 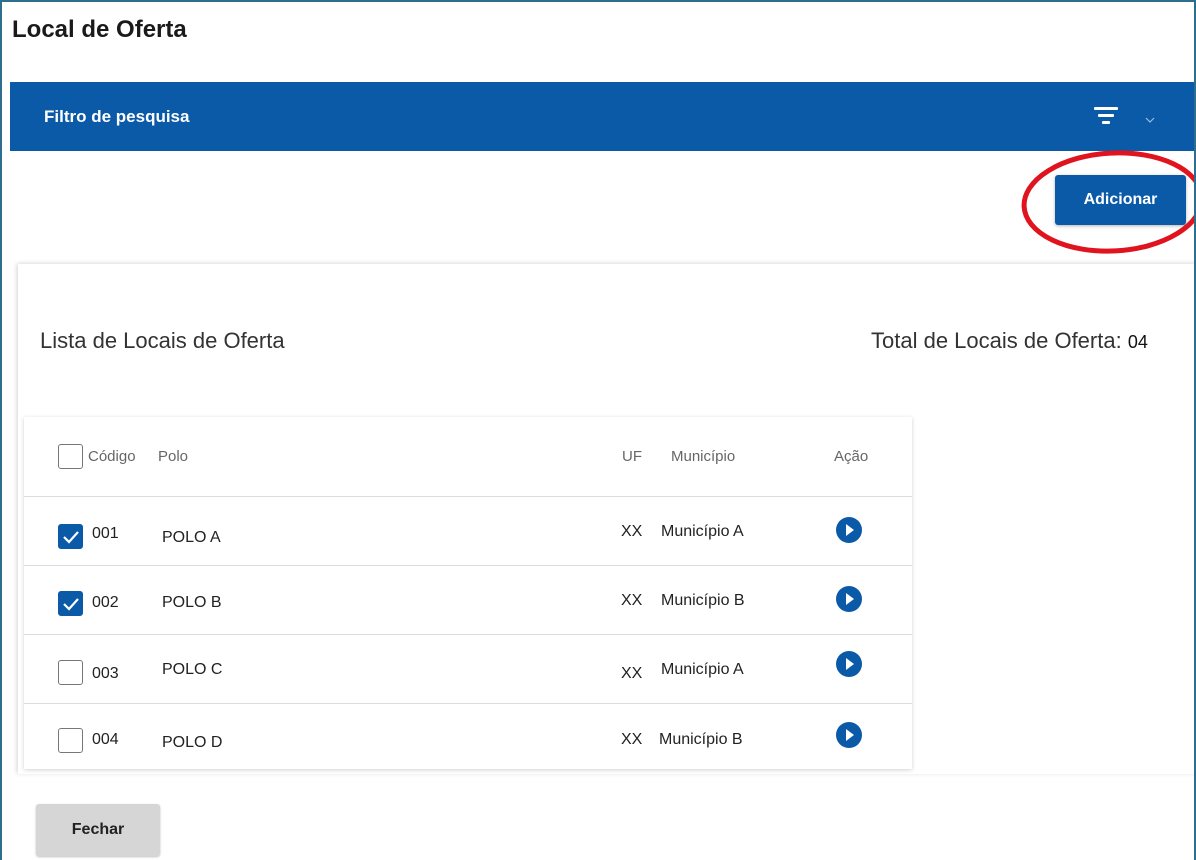 What do you see at coordinates (1120, 200) in the screenshot?
I see `add-button: Adicionar` at bounding box center [1120, 200].